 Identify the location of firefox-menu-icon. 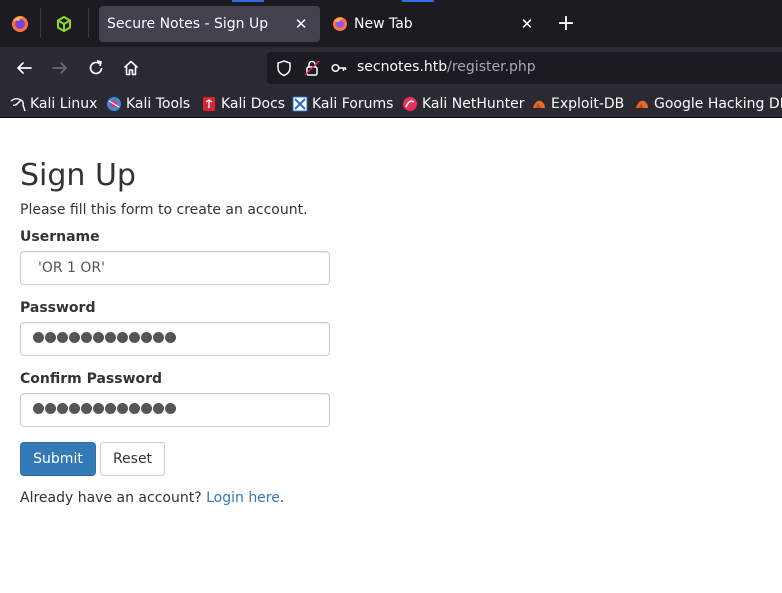
(20, 24).